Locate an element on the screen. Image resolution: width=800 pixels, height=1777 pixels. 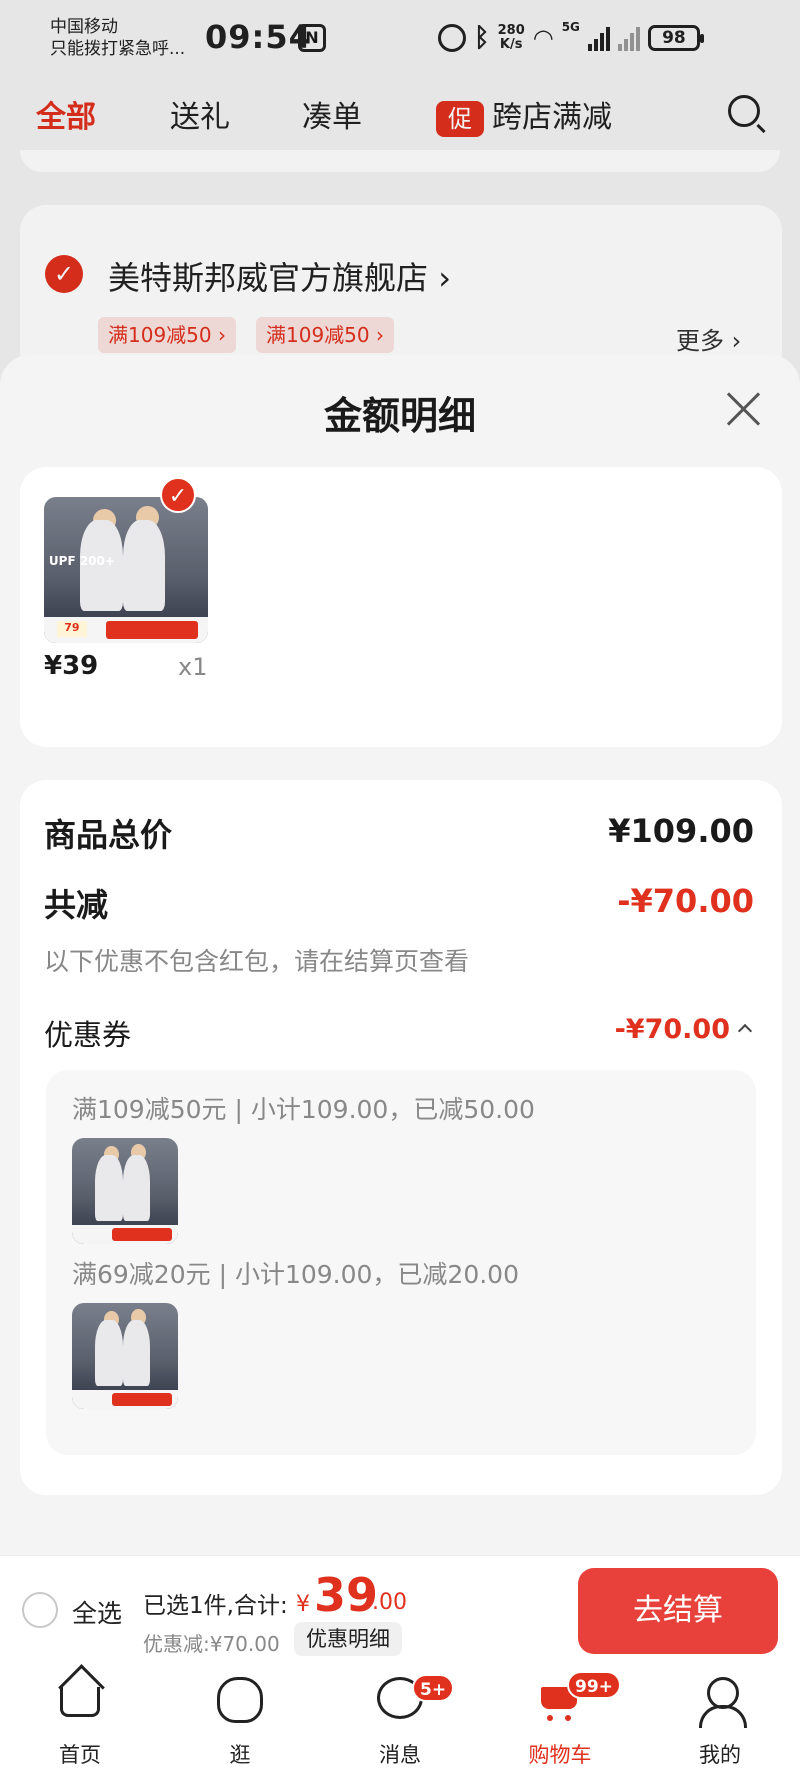
sheet-title: 金额明细 is located at coordinates (399, 416).